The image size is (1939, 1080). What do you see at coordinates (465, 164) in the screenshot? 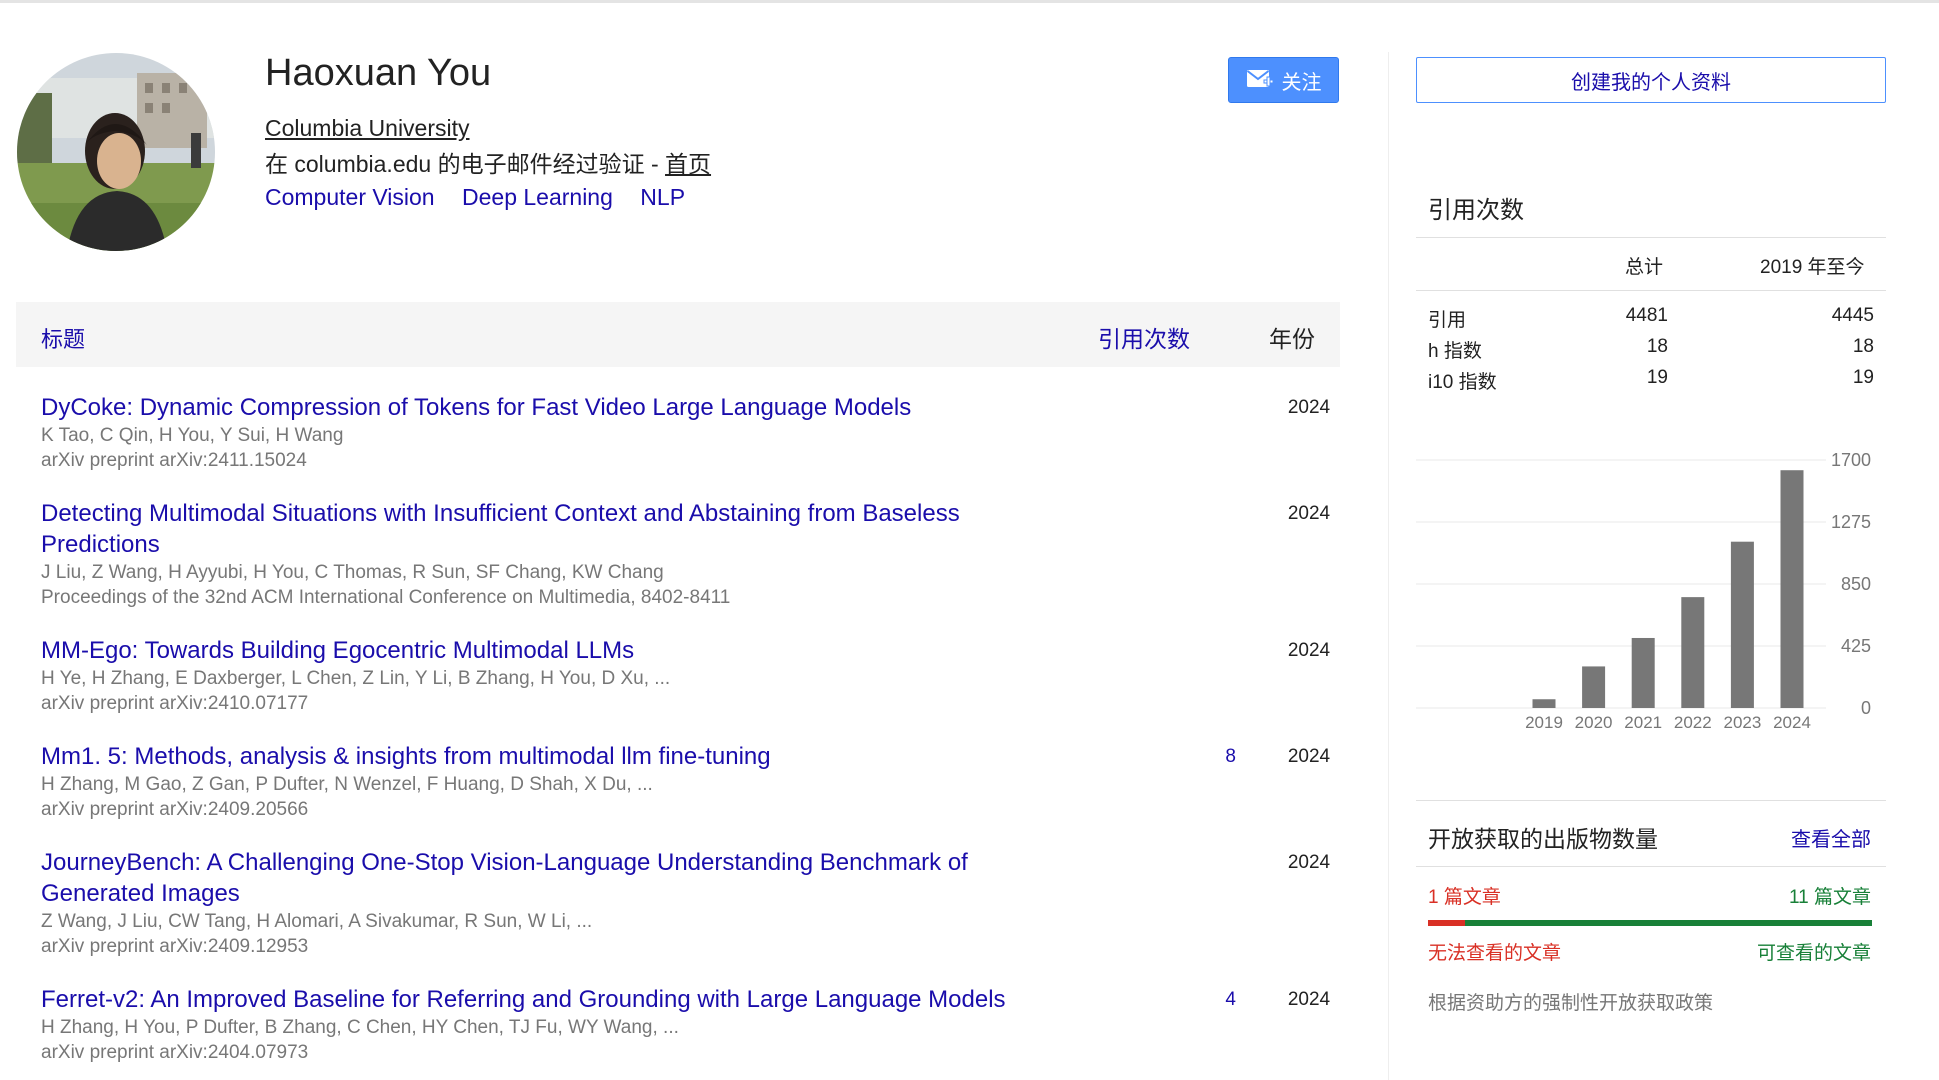
I see `verification-text: 在 columbia.edu 的电子邮件经过验证 -` at bounding box center [465, 164].